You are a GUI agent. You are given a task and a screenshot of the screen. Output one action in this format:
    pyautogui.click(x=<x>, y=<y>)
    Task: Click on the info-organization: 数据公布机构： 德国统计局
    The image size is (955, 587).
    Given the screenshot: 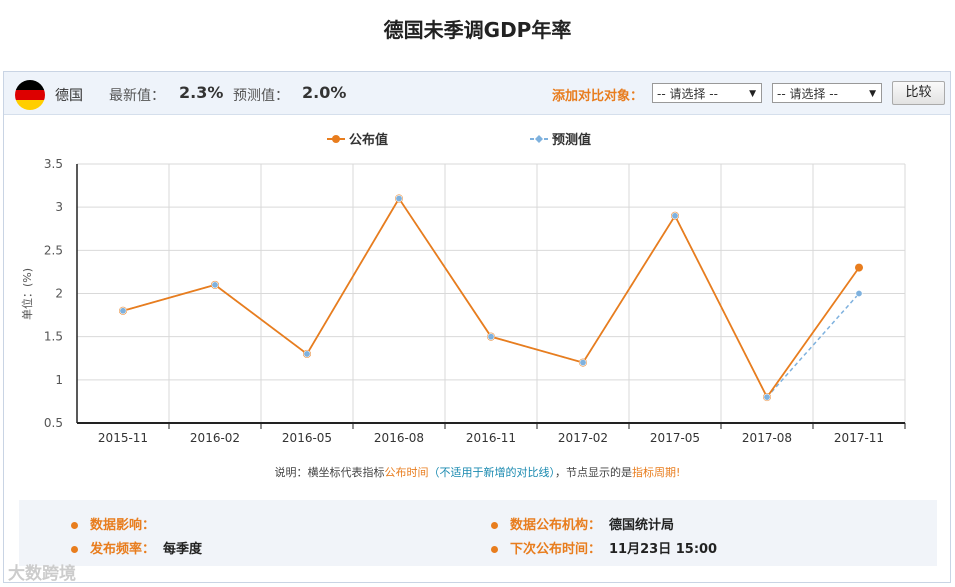 What is the action you would take?
    pyautogui.click(x=582, y=523)
    